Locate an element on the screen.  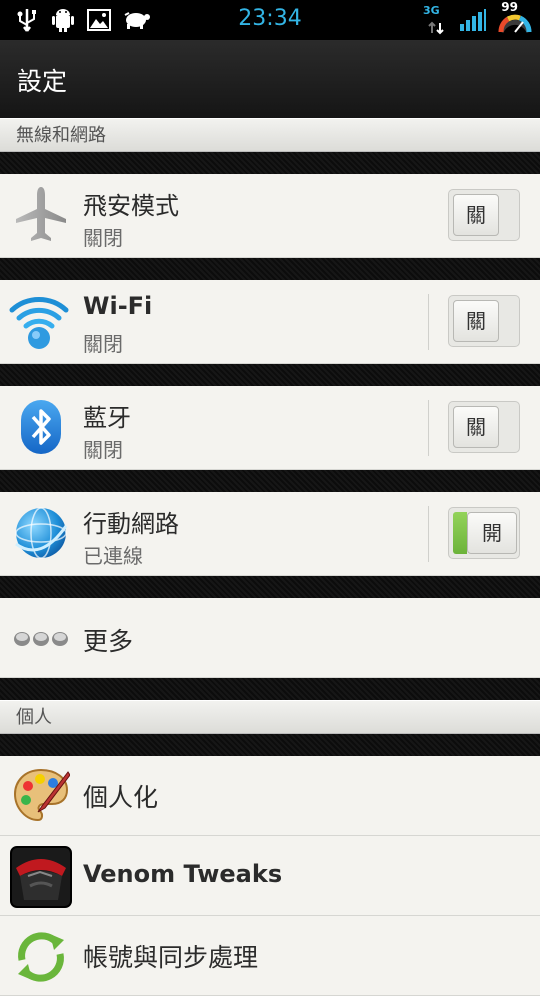
list-item-personalize: 個人化 is located at coordinates (270, 796).